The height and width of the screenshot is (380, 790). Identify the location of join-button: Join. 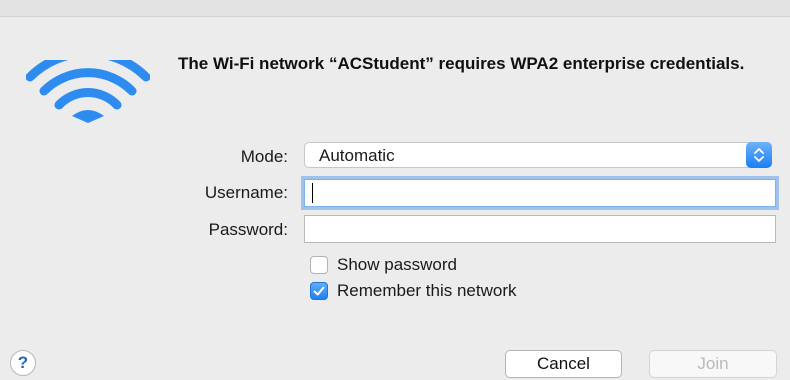
(713, 364).